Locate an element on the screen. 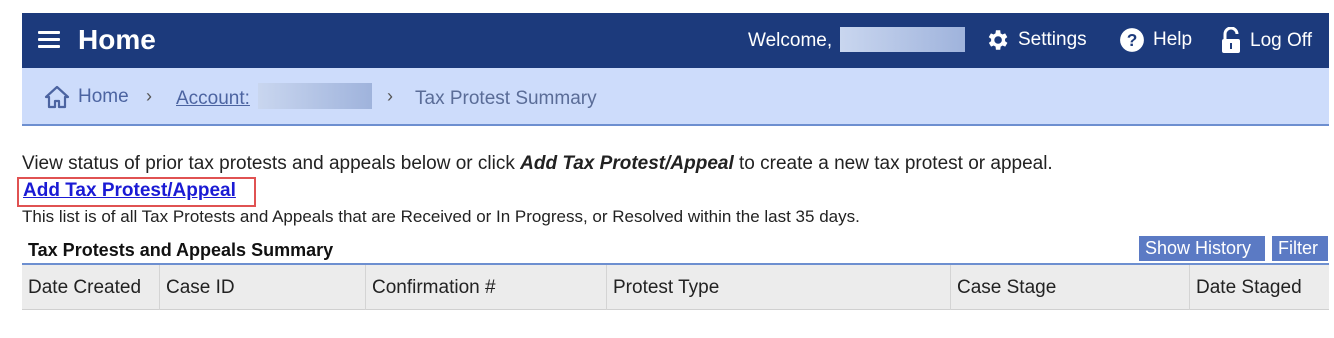 Image resolution: width=1334 pixels, height=338 pixels. breadcrumb-home: Home is located at coordinates (86, 97).